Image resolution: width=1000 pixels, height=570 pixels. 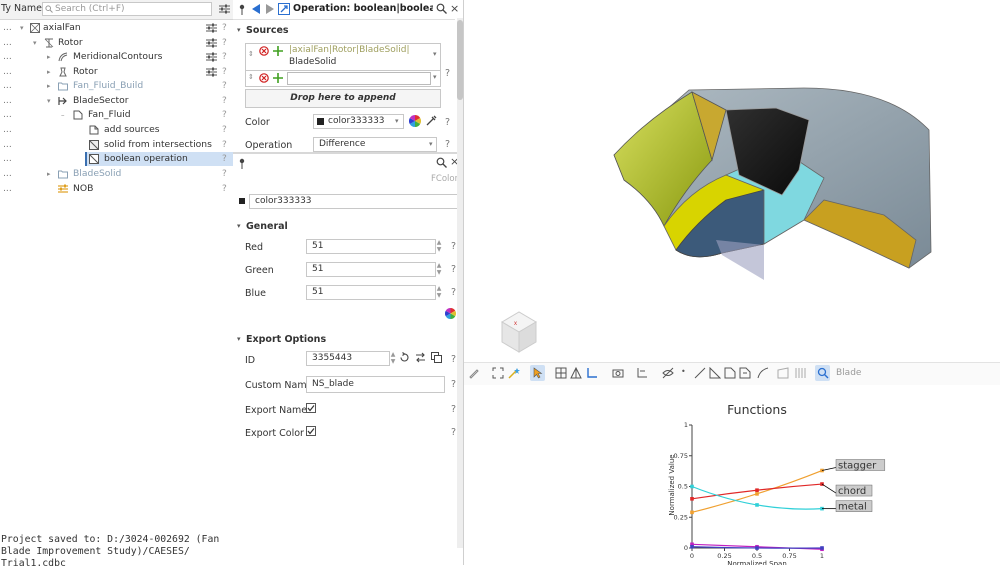 I want to click on line-tool-icon, so click(x=700, y=373).